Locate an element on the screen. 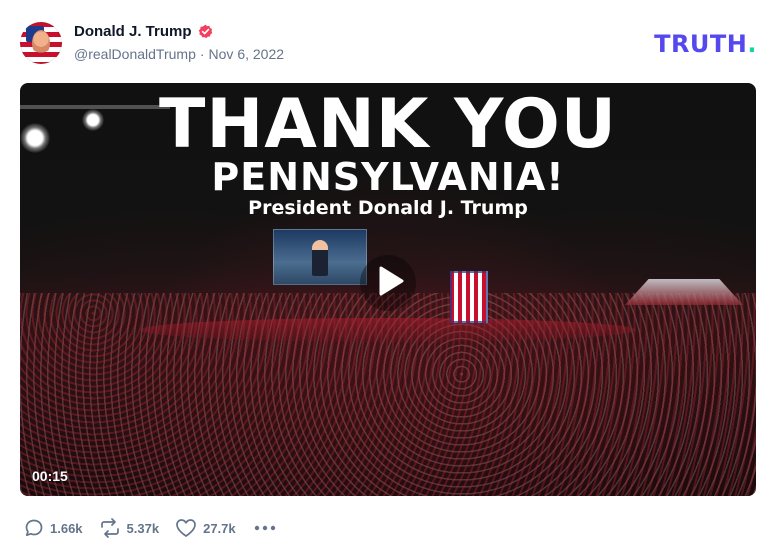  video-headline: THANK YOU is located at coordinates (388, 124).